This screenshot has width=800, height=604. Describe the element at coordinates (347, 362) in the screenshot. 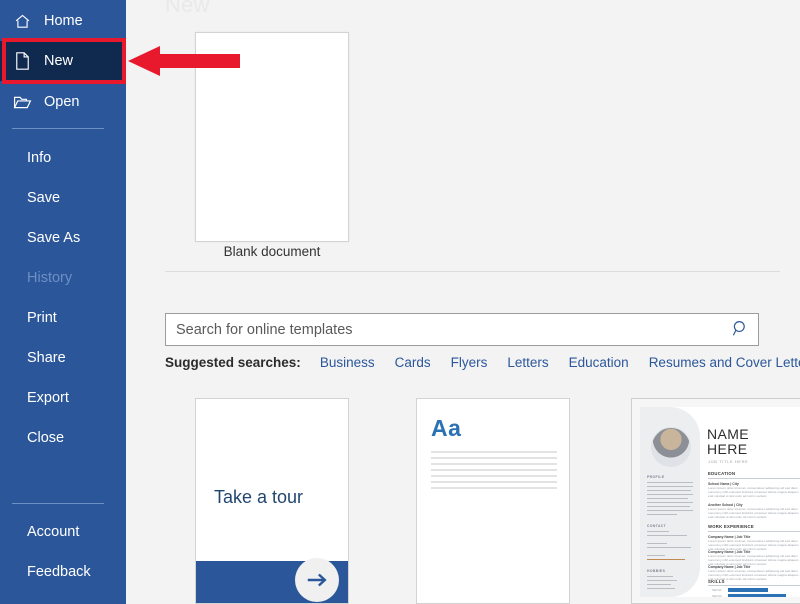

I see `suggested-link-business: Business` at that location.